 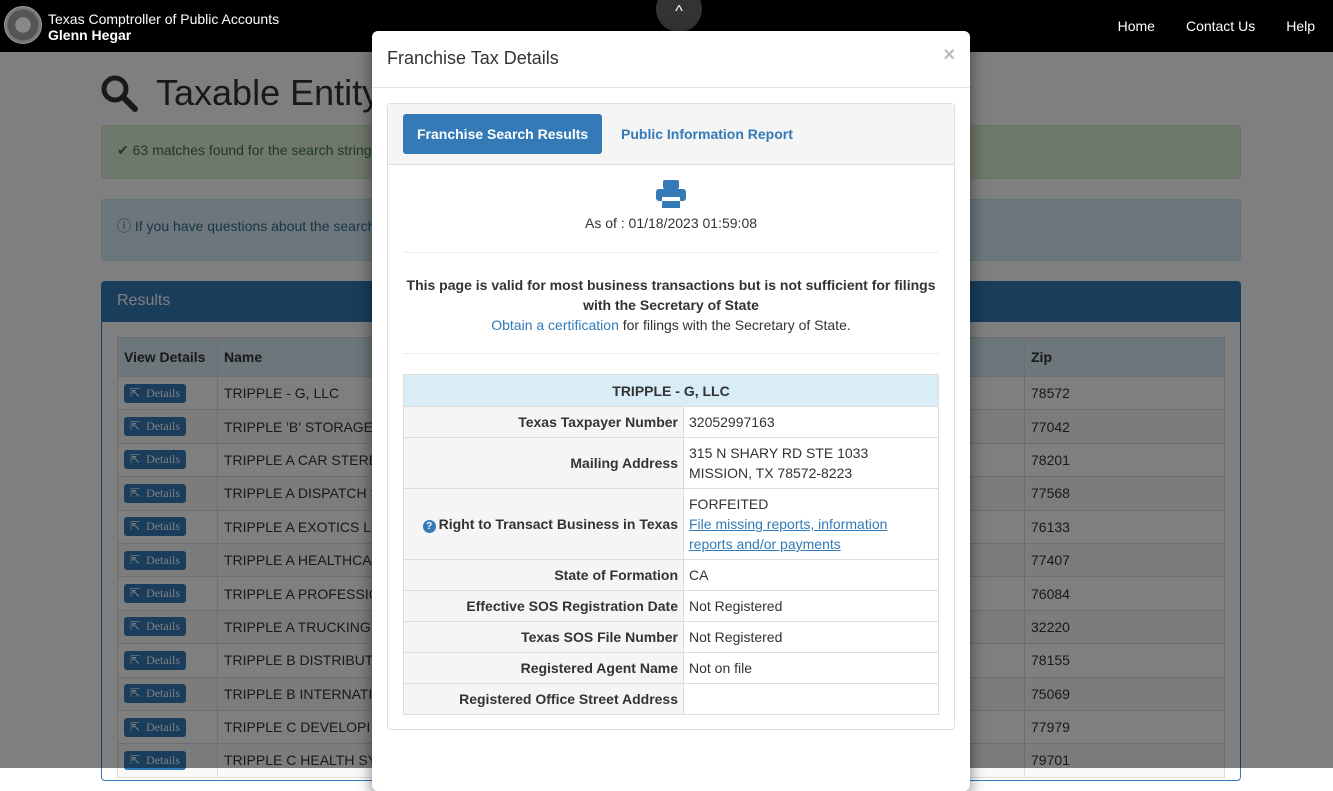 What do you see at coordinates (671, 223) in the screenshot?
I see `as-of-timestamp: As of : 01/18/2023 01:59:08` at bounding box center [671, 223].